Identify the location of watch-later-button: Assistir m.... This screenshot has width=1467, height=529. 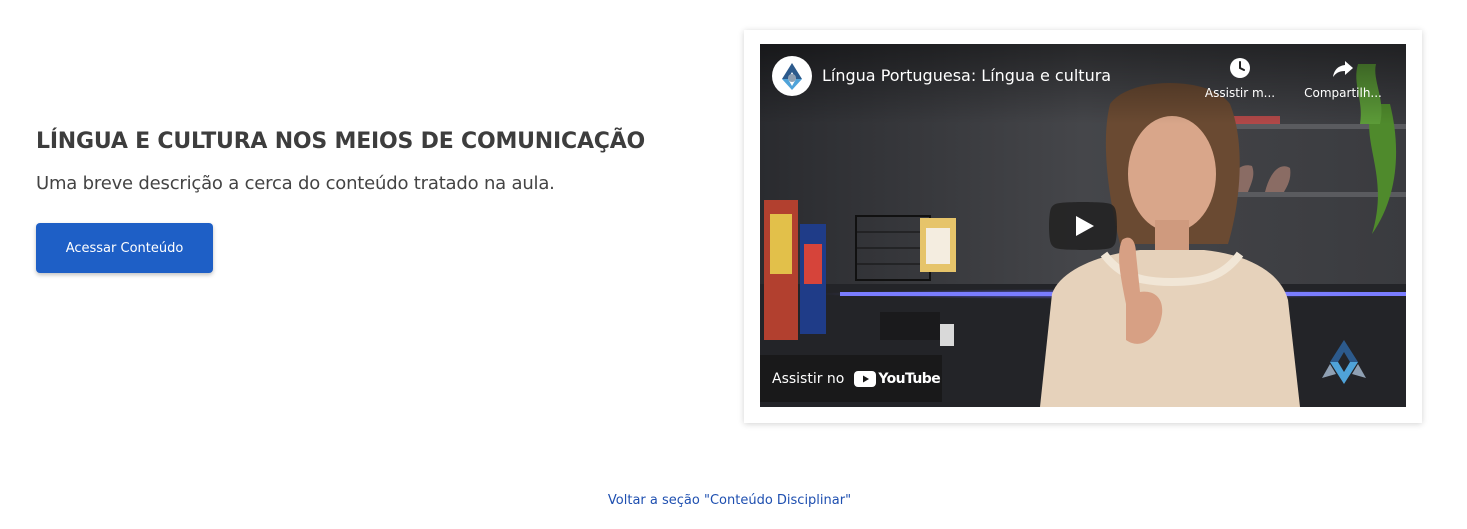
(1240, 78).